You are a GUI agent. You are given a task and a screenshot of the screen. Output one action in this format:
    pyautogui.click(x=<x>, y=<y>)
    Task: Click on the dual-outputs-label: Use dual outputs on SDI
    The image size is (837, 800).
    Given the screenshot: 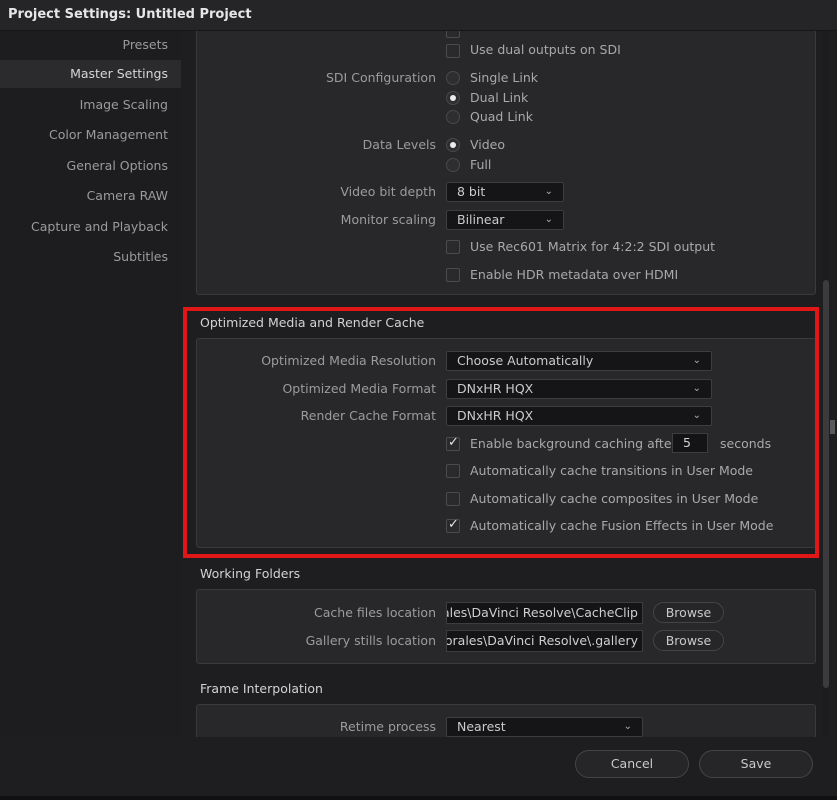 What is the action you would take?
    pyautogui.click(x=545, y=49)
    